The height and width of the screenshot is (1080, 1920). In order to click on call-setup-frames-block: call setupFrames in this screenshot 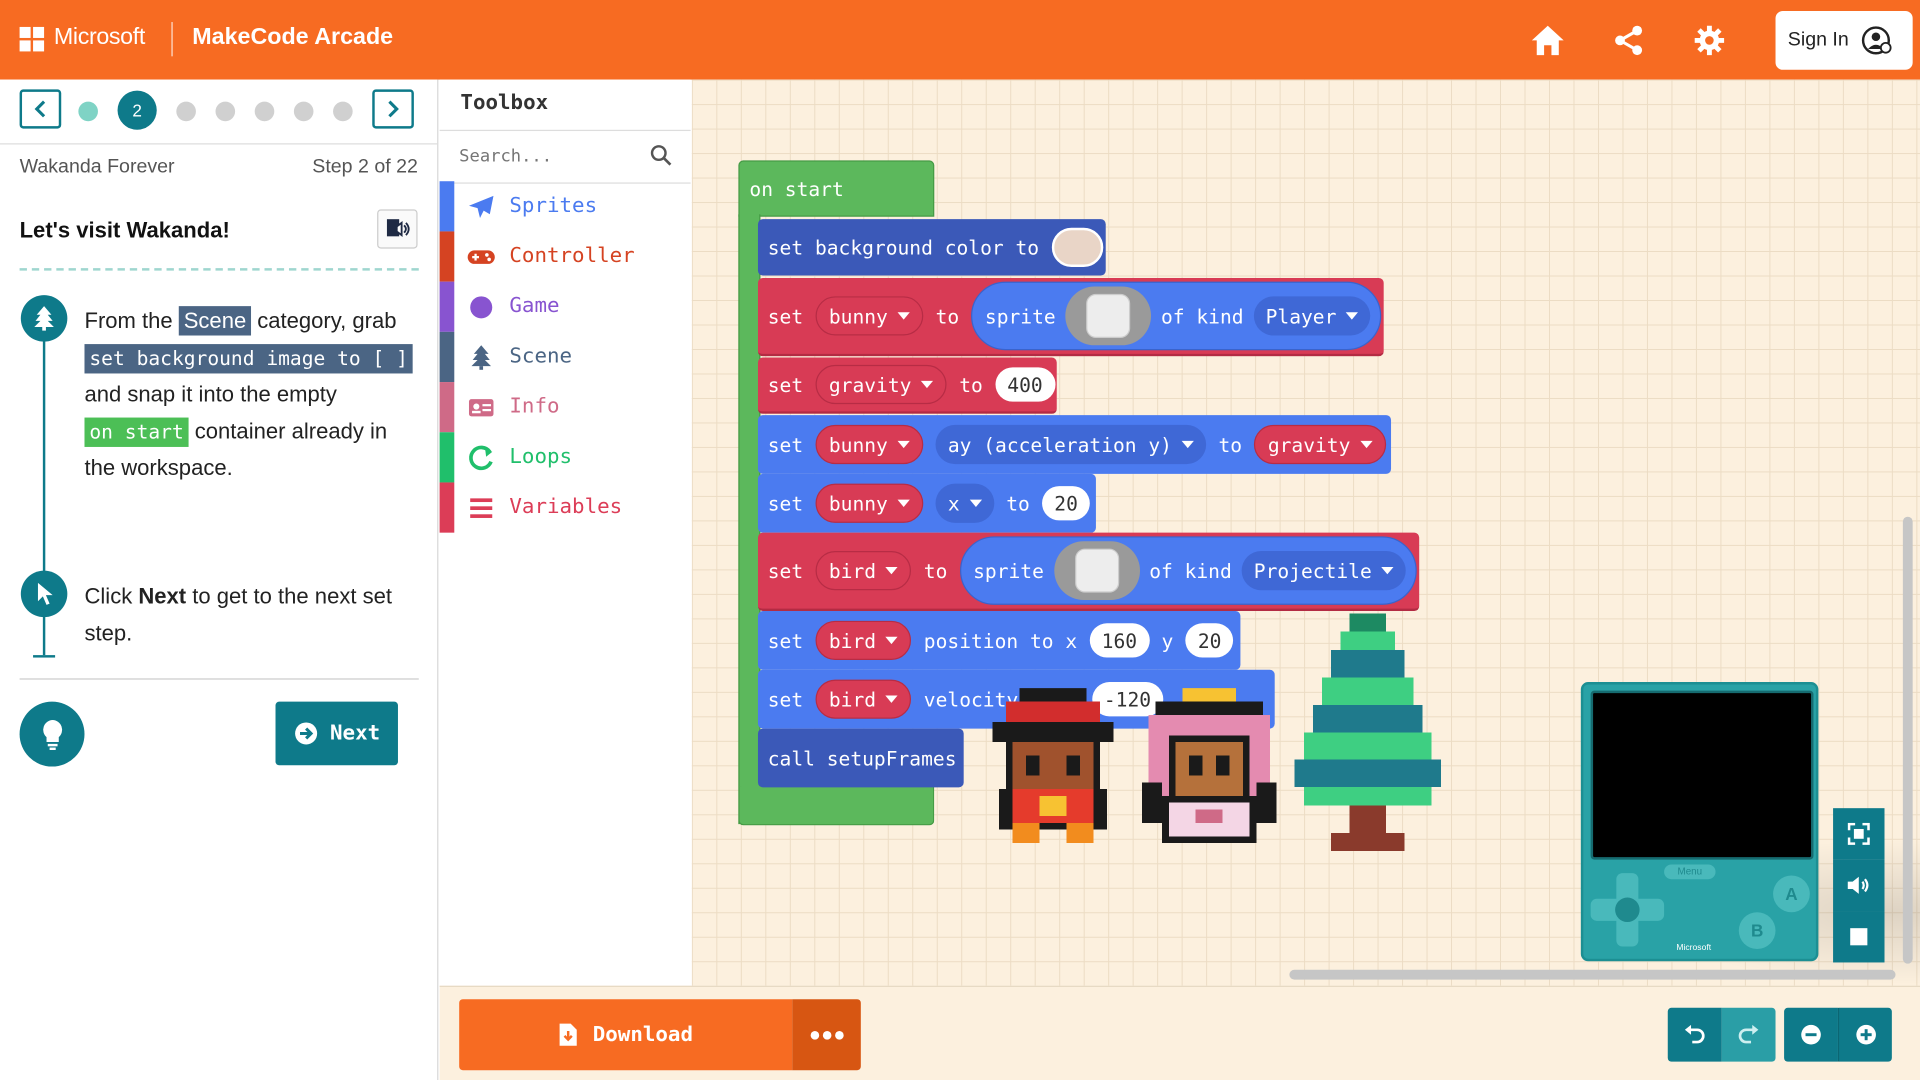, I will do `click(860, 758)`.